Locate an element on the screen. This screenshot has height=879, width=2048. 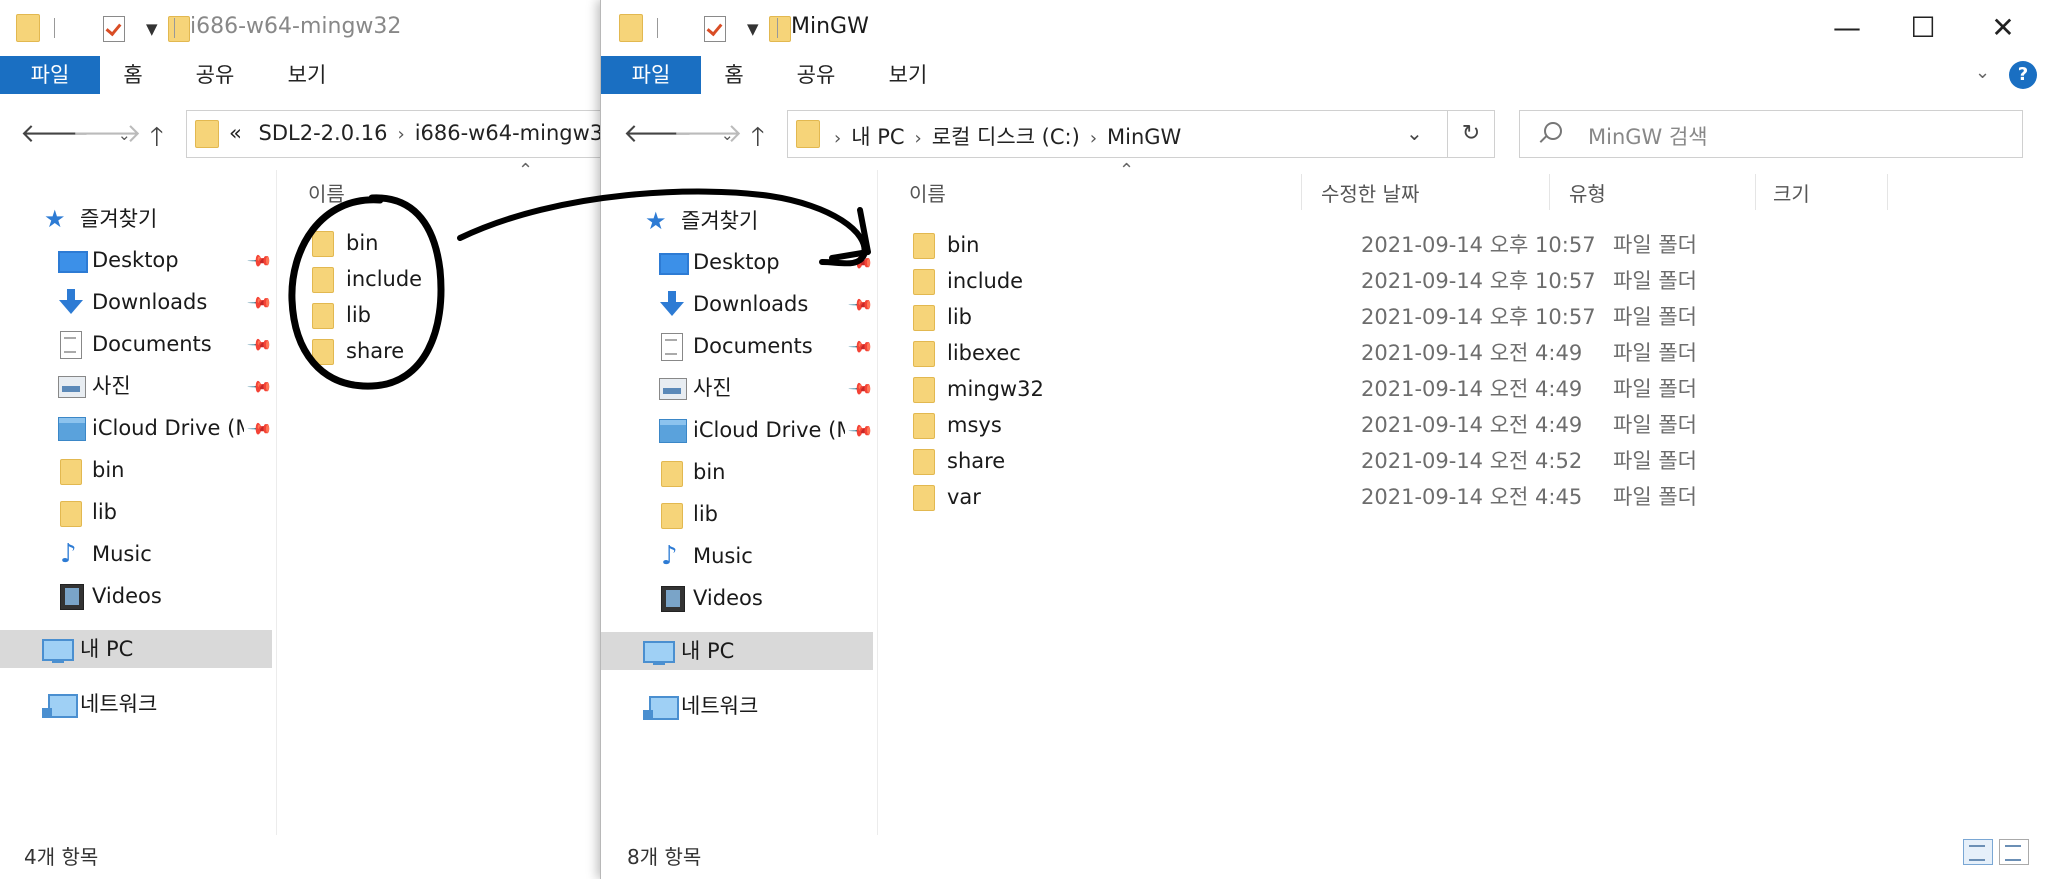
list-item: share is located at coordinates (372, 351).